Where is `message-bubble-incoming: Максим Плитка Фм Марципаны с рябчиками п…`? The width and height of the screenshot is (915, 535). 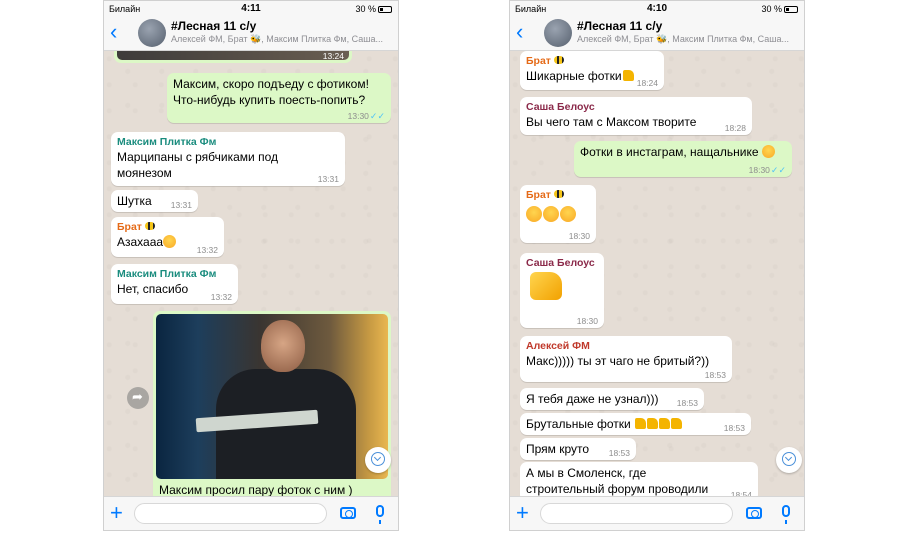
message-bubble-incoming: Максим Плитка Фм Марципаны с рябчиками п… is located at coordinates (228, 159).